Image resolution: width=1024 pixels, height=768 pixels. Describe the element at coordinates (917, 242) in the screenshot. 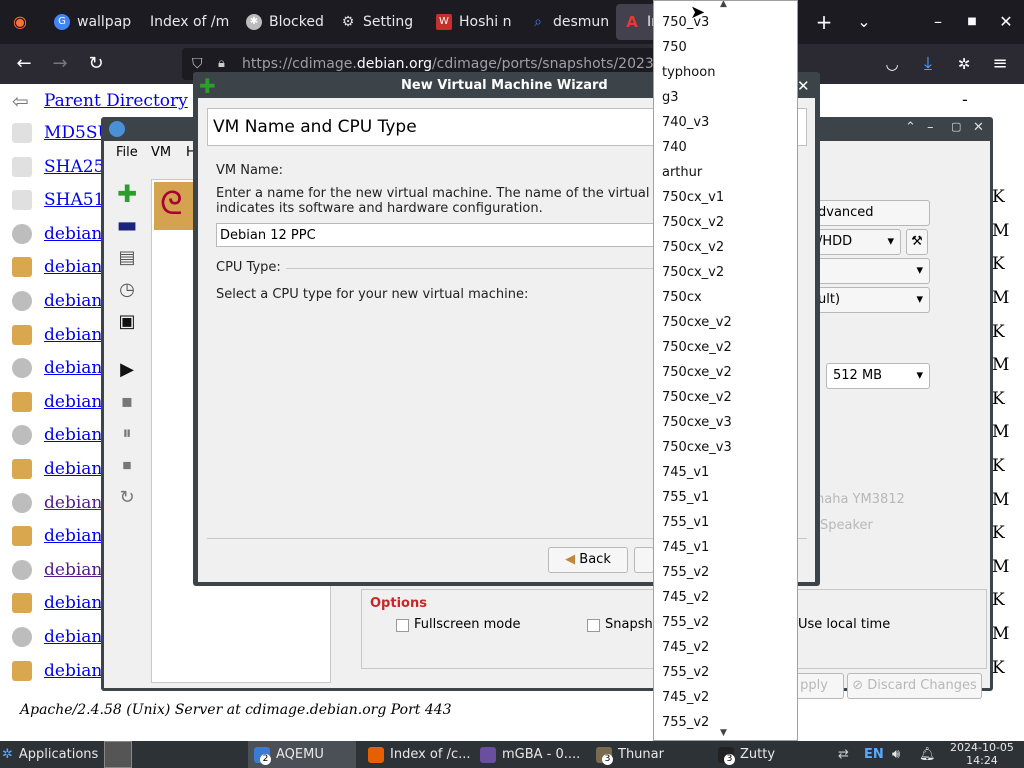

I see `tools-icon: ⚒` at that location.